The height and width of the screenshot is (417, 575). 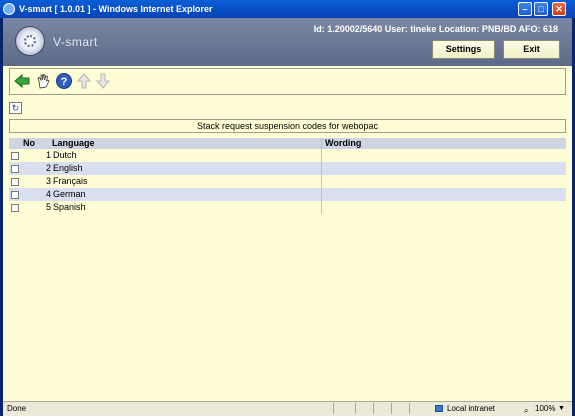 I want to click on close-button: ✕, so click(x=559, y=9).